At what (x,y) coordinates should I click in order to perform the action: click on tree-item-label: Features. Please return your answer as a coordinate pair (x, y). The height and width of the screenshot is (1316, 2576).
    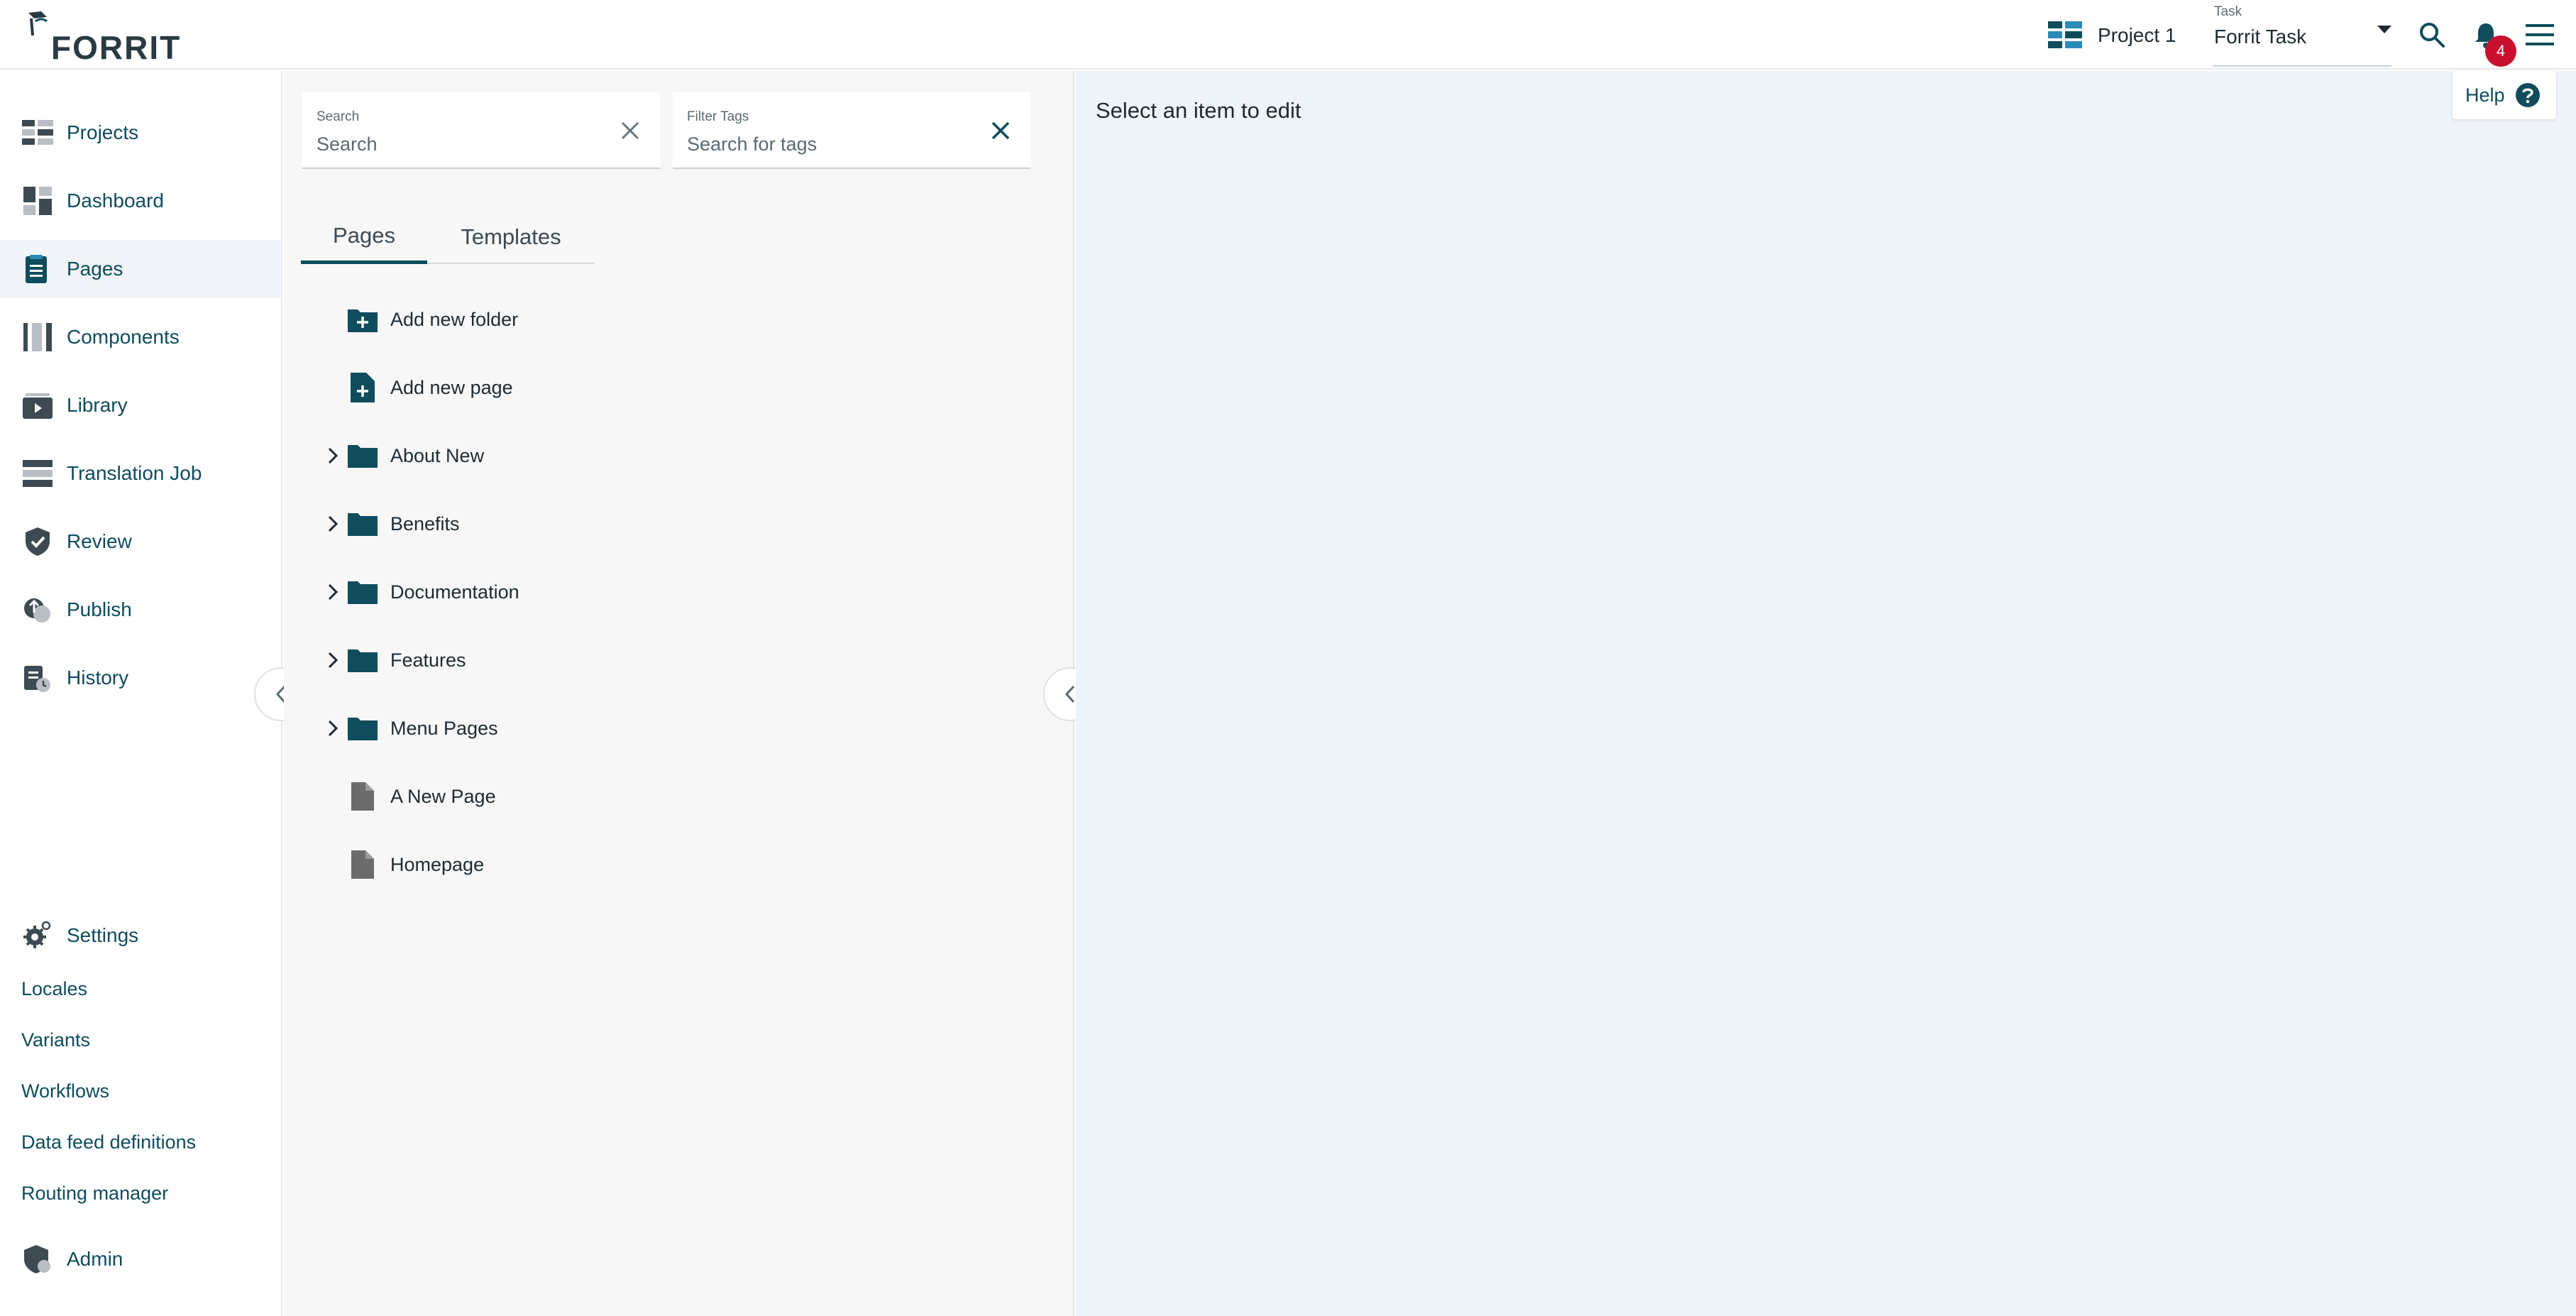
    Looking at the image, I should click on (428, 660).